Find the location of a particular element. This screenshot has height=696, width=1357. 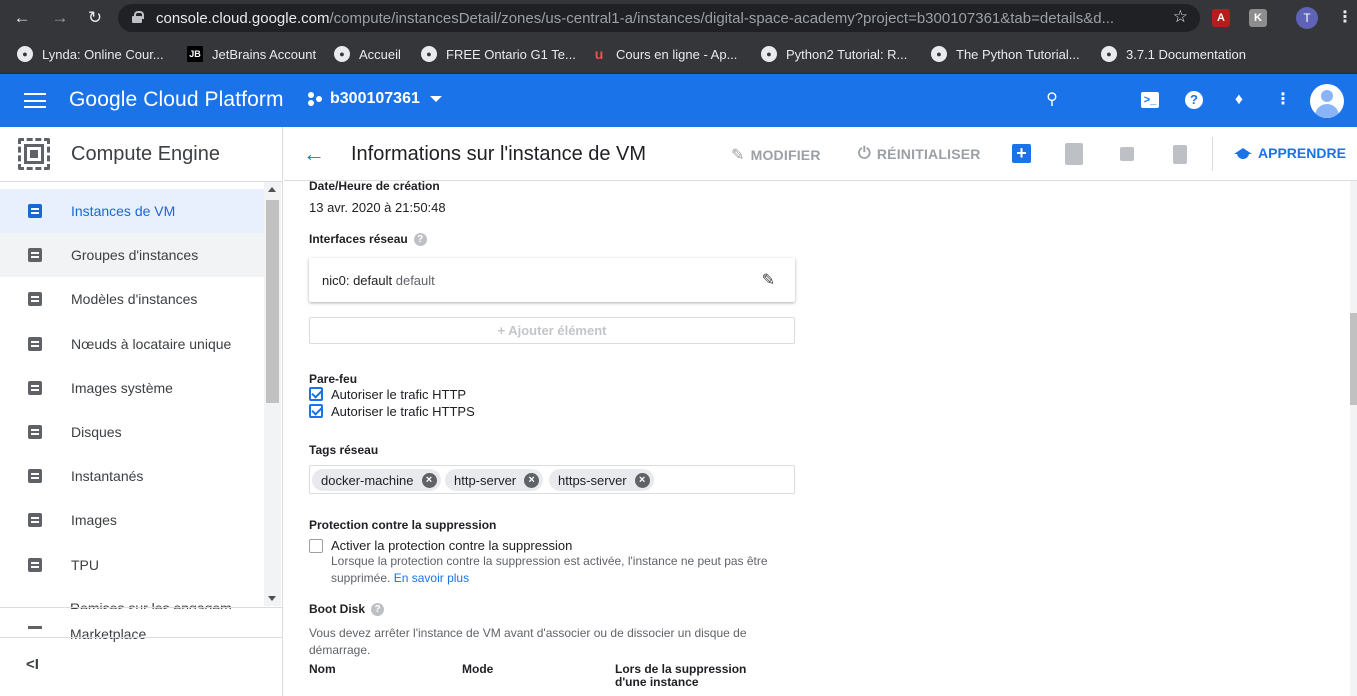

reset-button: ⏻ RÉINITIALISER is located at coordinates (919, 154).